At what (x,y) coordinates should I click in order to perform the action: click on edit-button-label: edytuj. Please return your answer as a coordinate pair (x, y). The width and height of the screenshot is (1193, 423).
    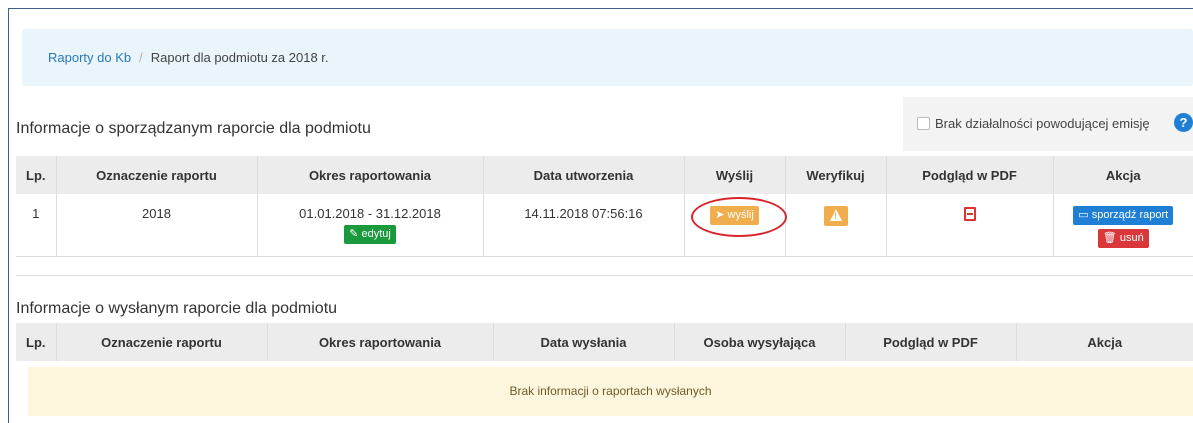
    Looking at the image, I should click on (376, 234).